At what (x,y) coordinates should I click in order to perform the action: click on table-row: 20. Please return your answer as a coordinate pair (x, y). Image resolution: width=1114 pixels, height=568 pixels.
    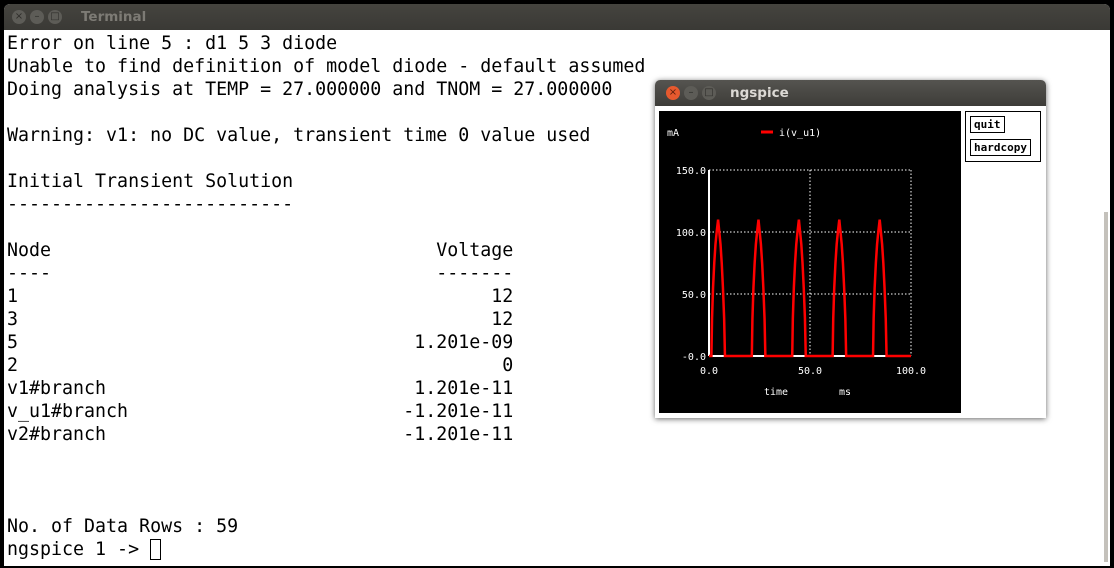
    Looking at the image, I should click on (260, 365).